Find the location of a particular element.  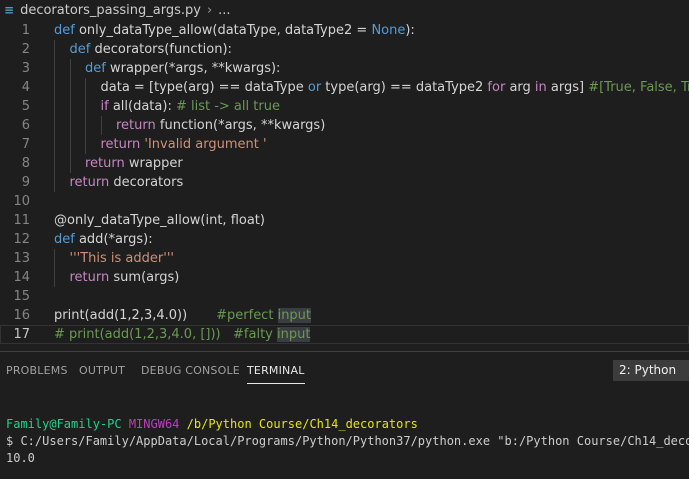

code-text: print(add(1,2,3,4.0)) #perfect input is located at coordinates (183, 315).